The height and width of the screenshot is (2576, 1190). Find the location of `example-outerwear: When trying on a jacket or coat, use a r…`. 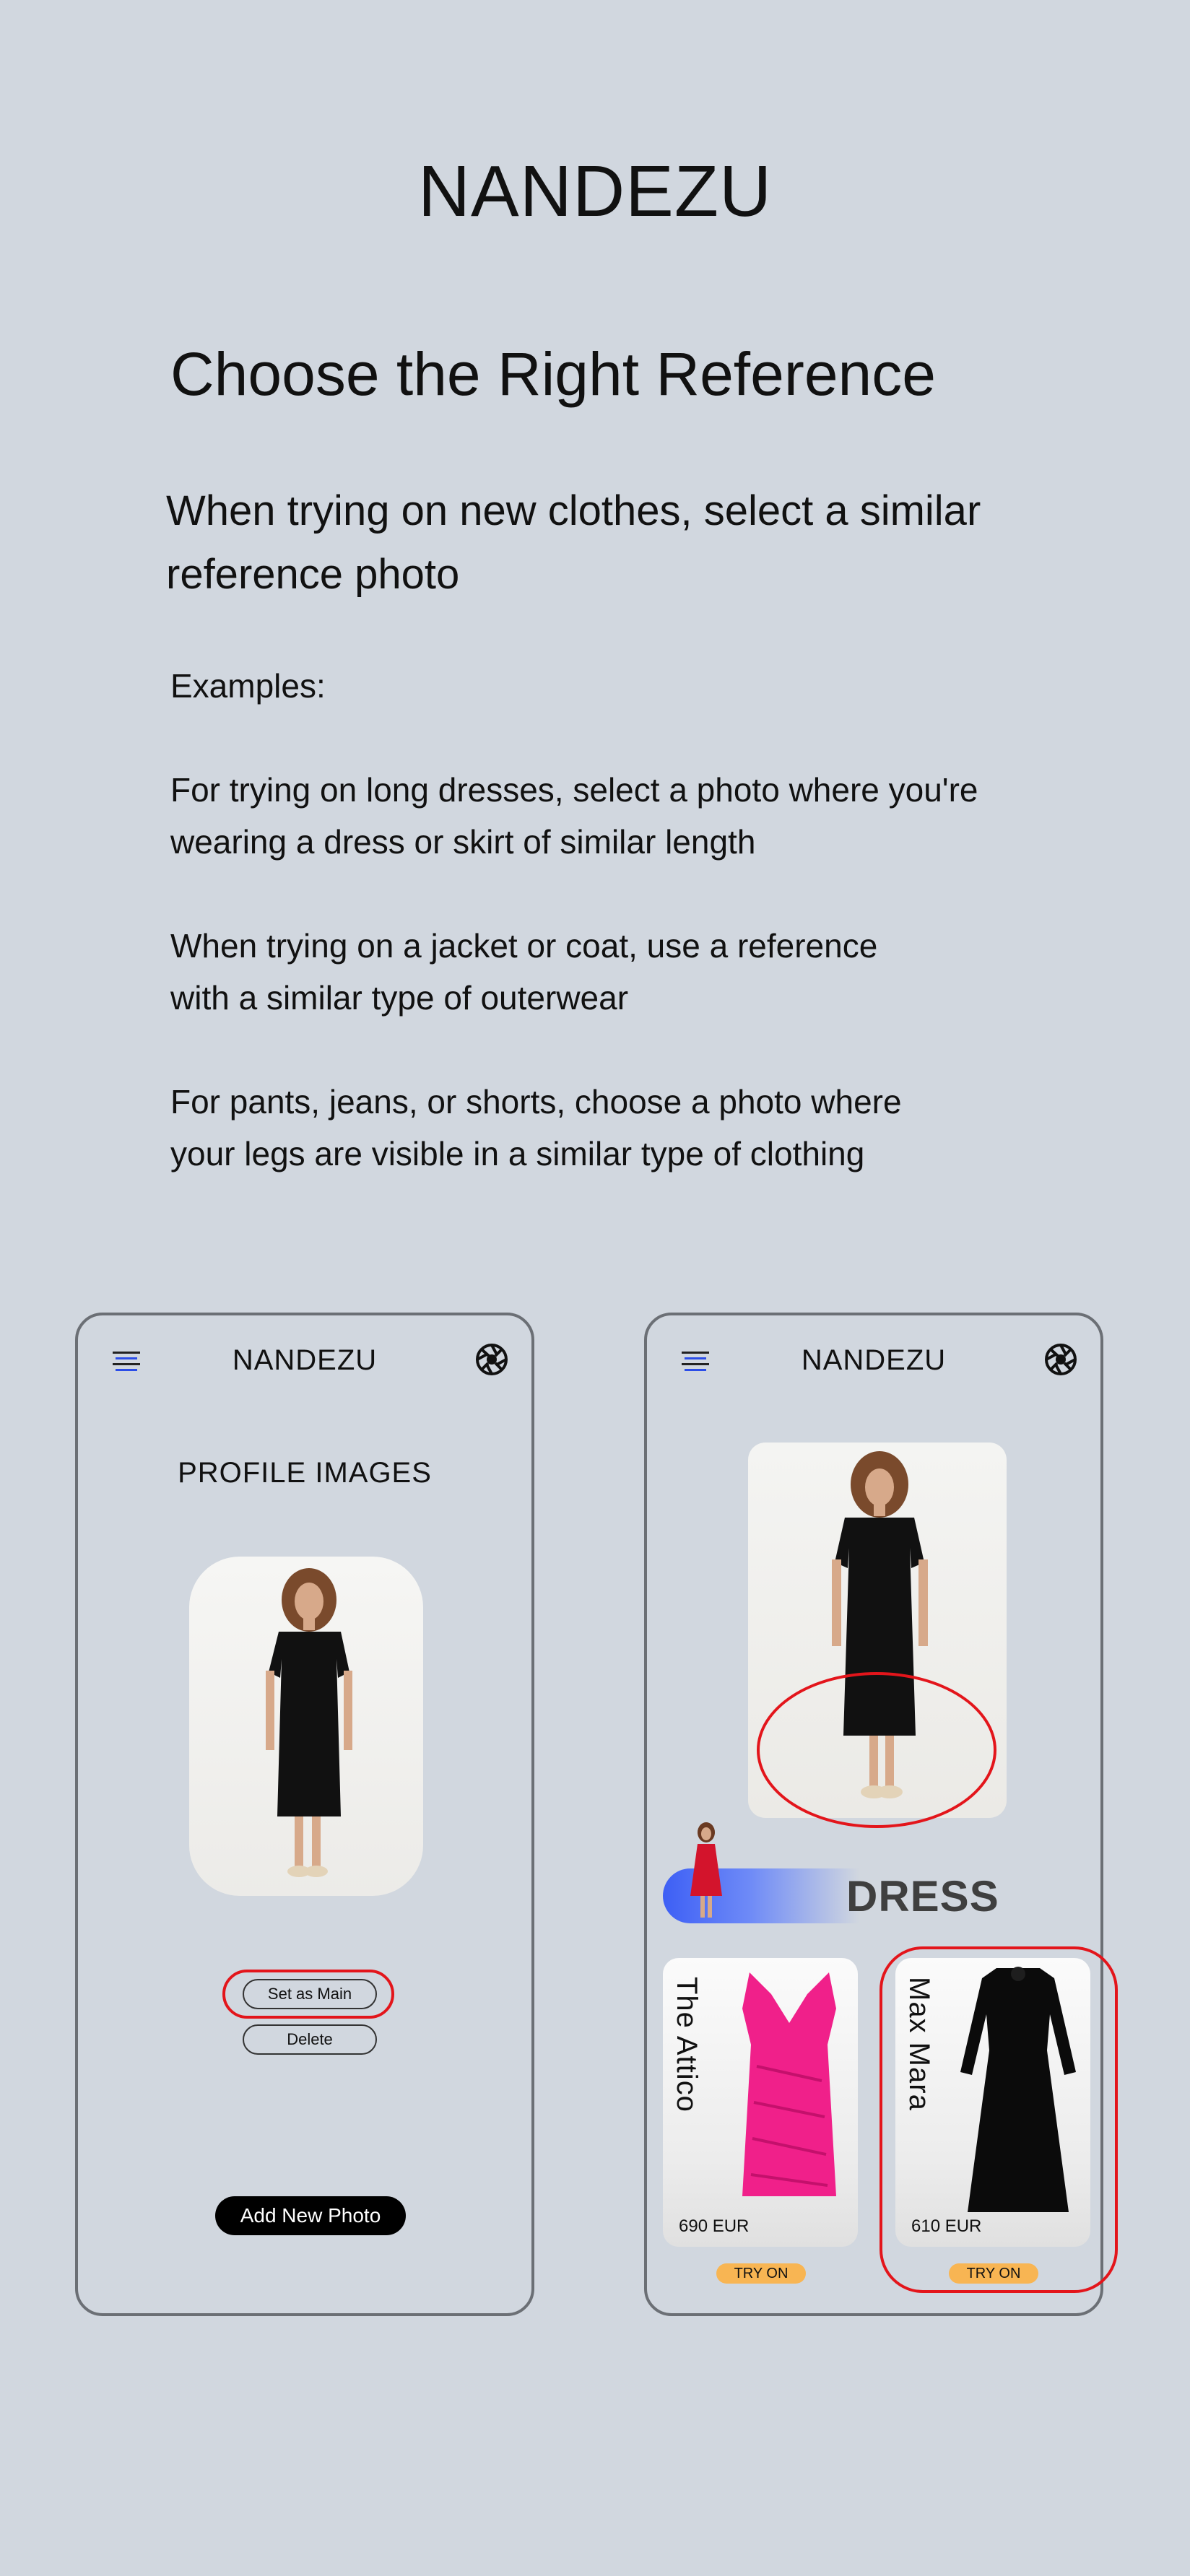

example-outerwear: When trying on a jacket or coat, use a r… is located at coordinates (524, 972).